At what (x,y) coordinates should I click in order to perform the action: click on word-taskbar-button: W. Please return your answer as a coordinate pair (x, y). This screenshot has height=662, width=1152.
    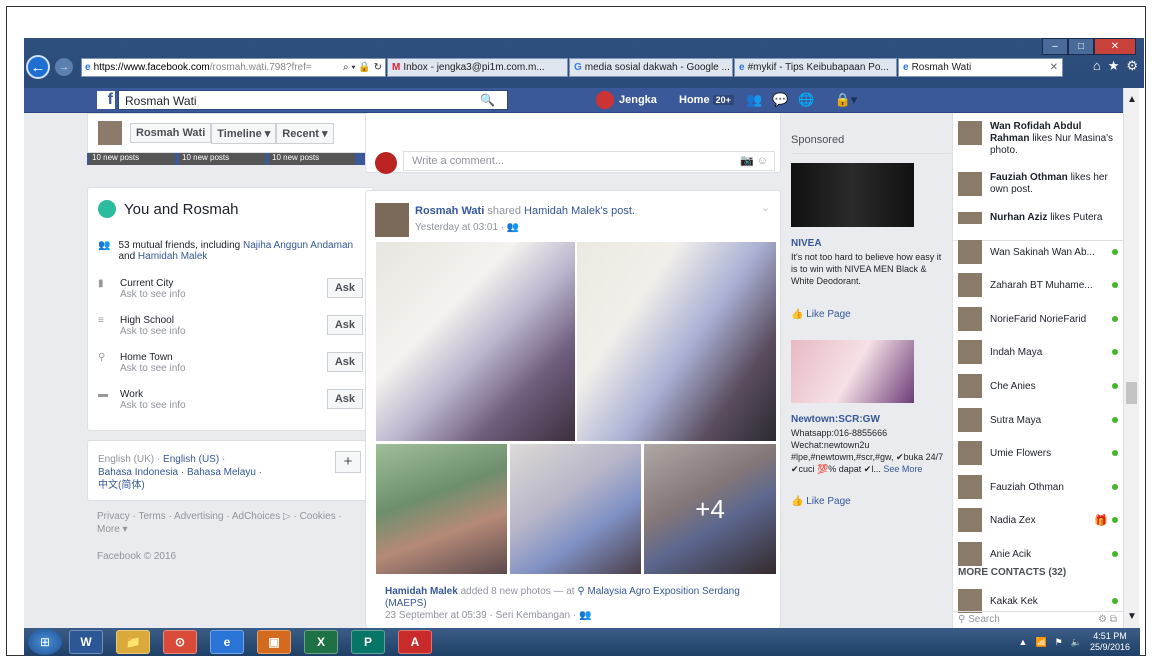
    Looking at the image, I should click on (86, 642).